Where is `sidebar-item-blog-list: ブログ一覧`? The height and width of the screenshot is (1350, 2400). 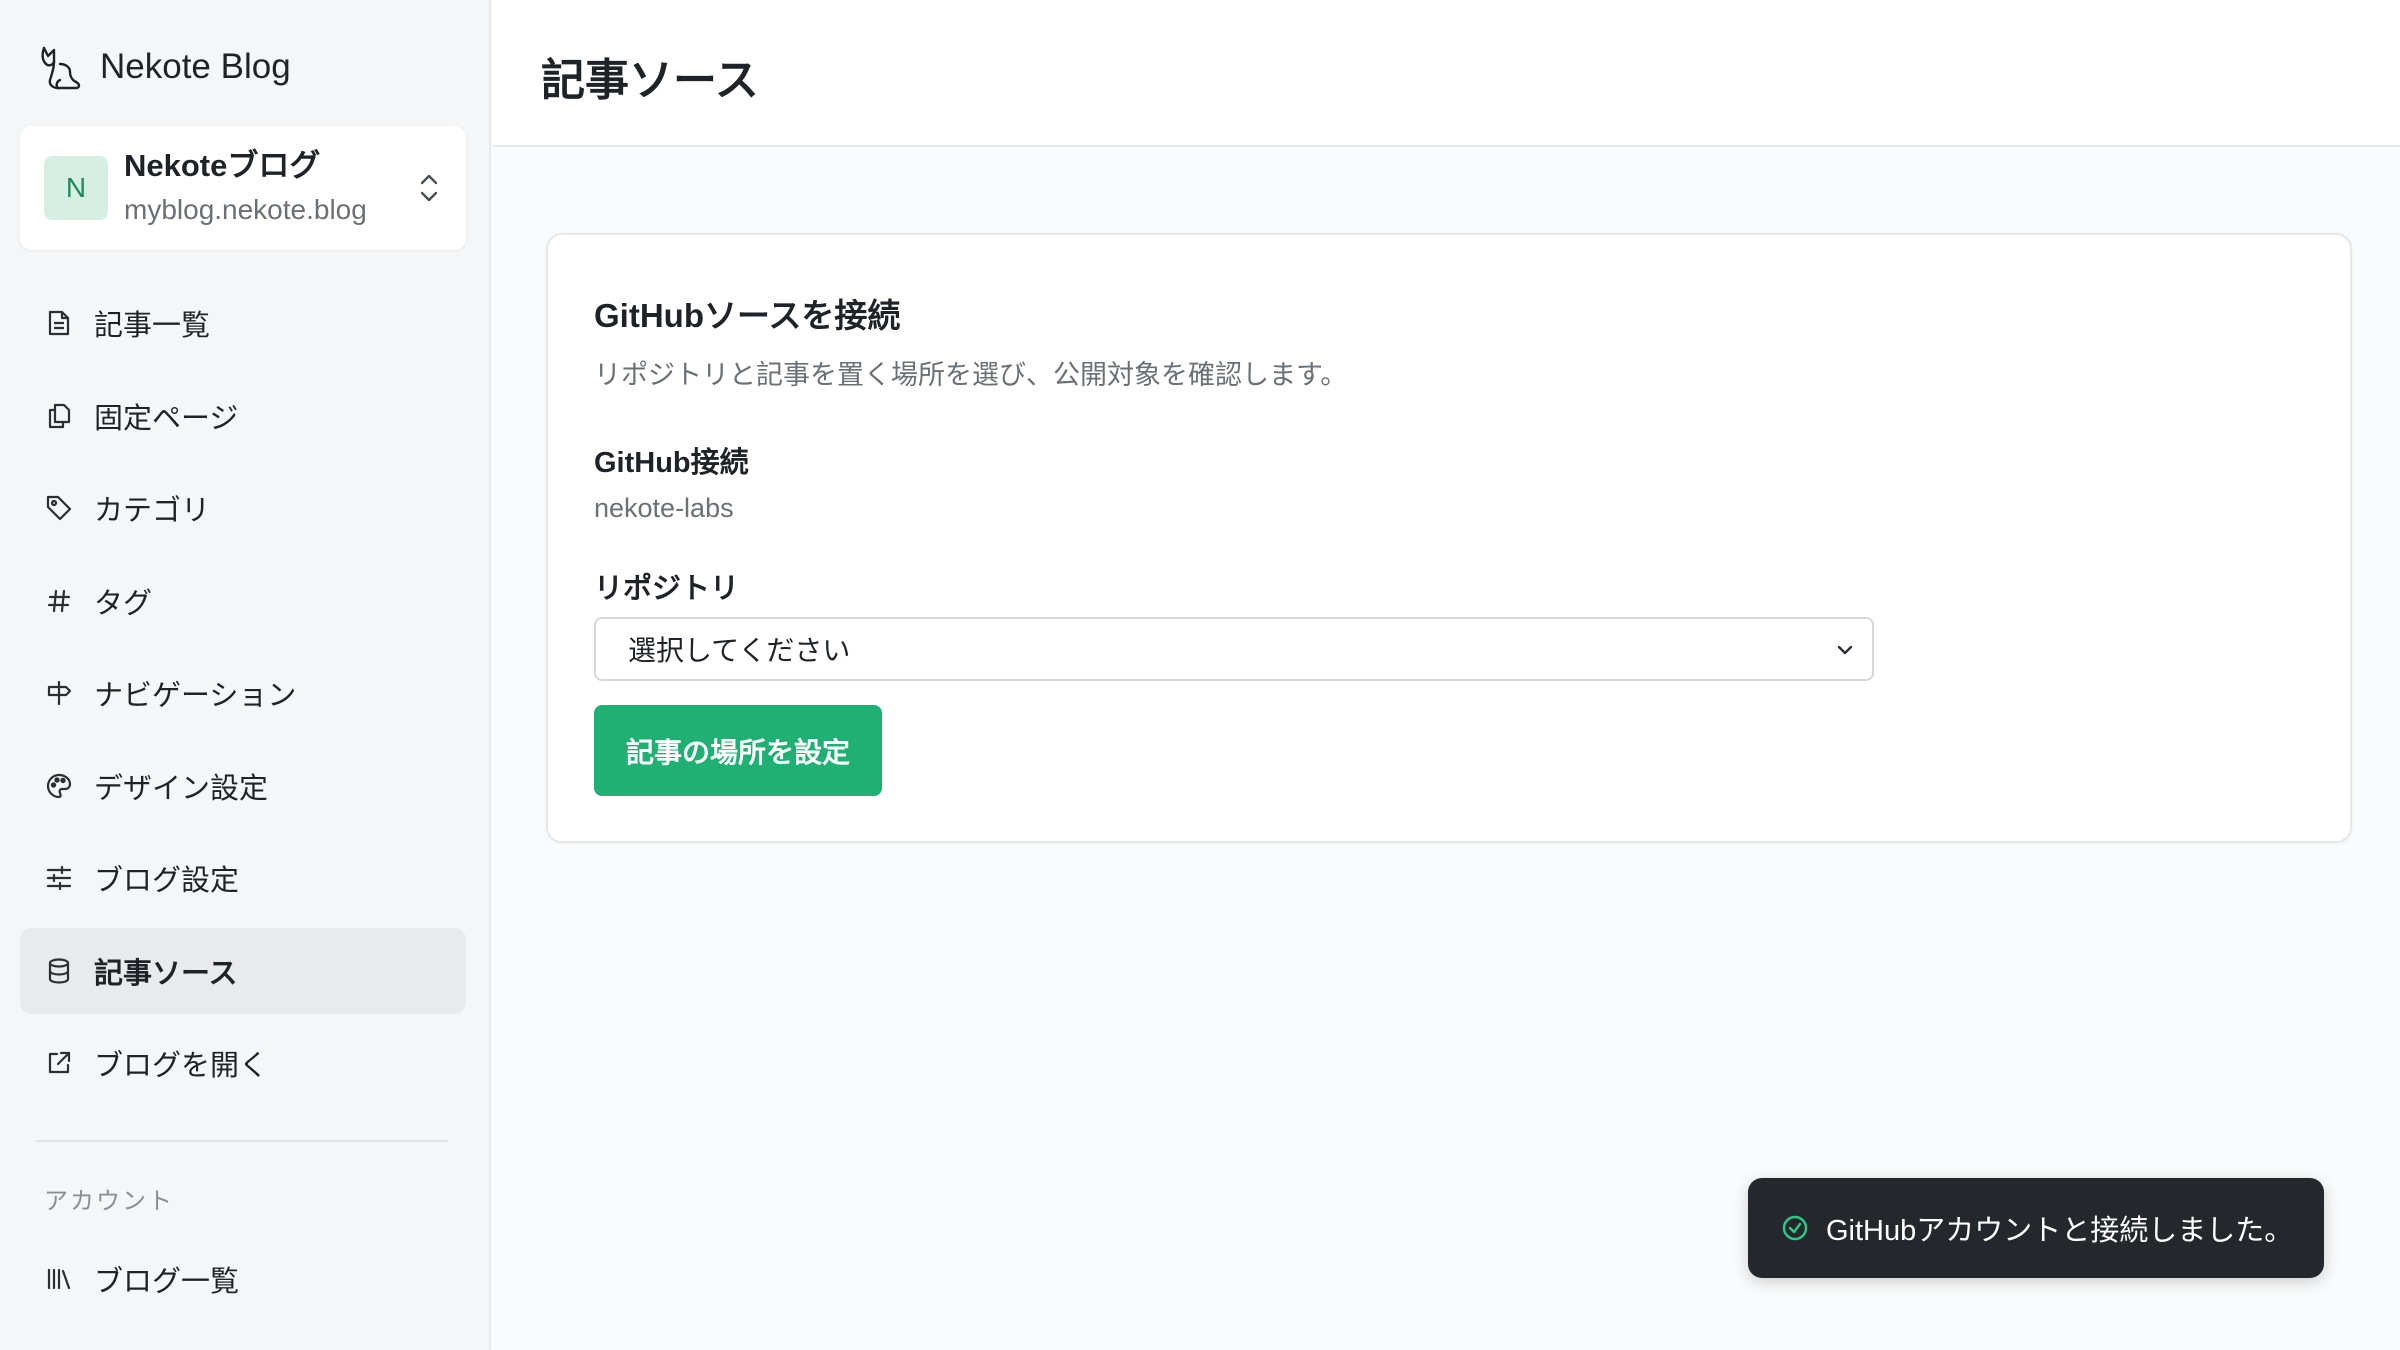
sidebar-item-blog-list: ブログ一覧 is located at coordinates (243, 1279).